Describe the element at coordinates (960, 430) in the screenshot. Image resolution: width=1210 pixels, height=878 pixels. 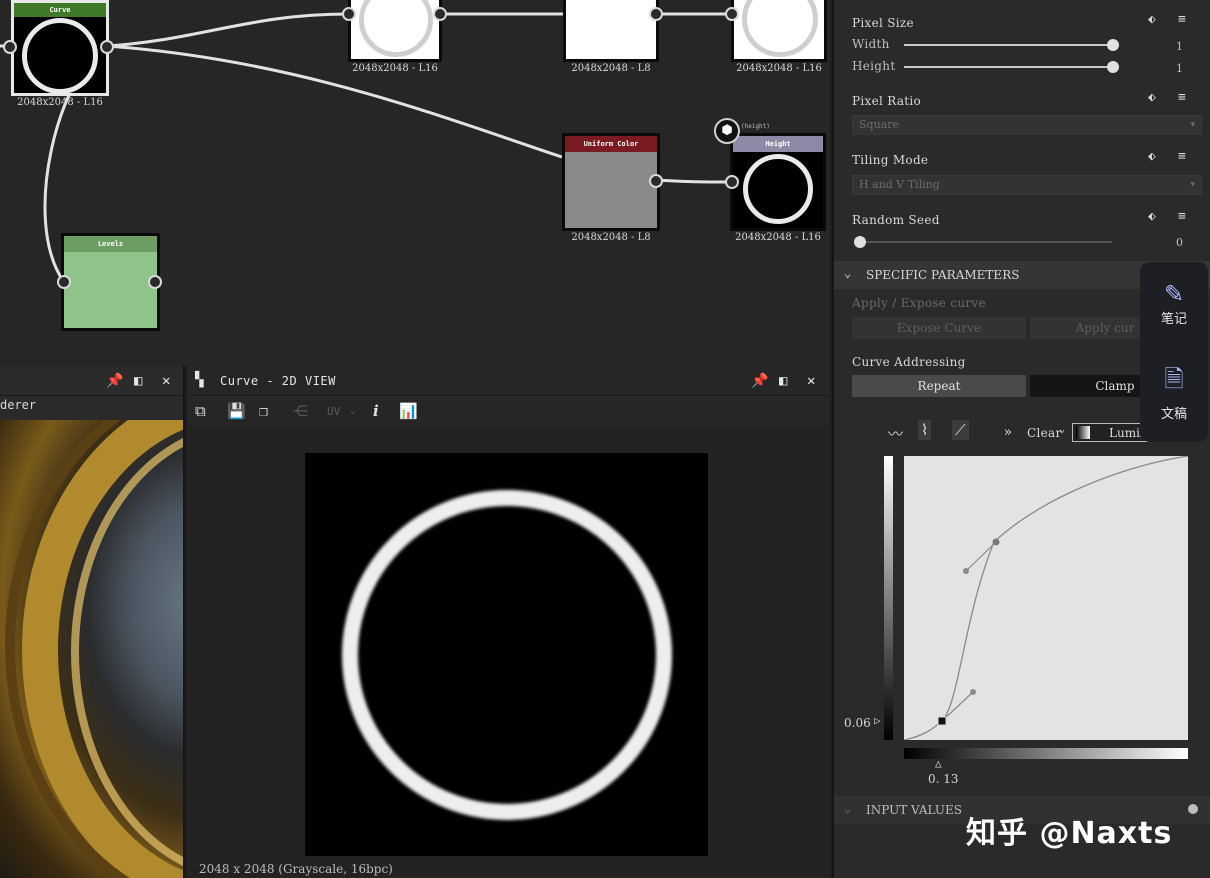
I see `curve-linear-icon: ⟋` at that location.